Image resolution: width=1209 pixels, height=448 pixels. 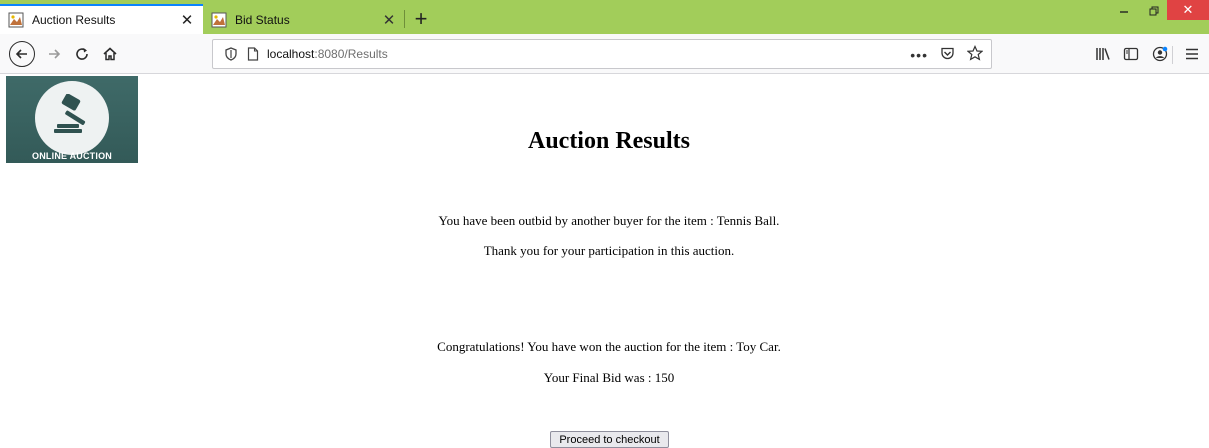 I want to click on url-actions: •••, so click(x=947, y=54).